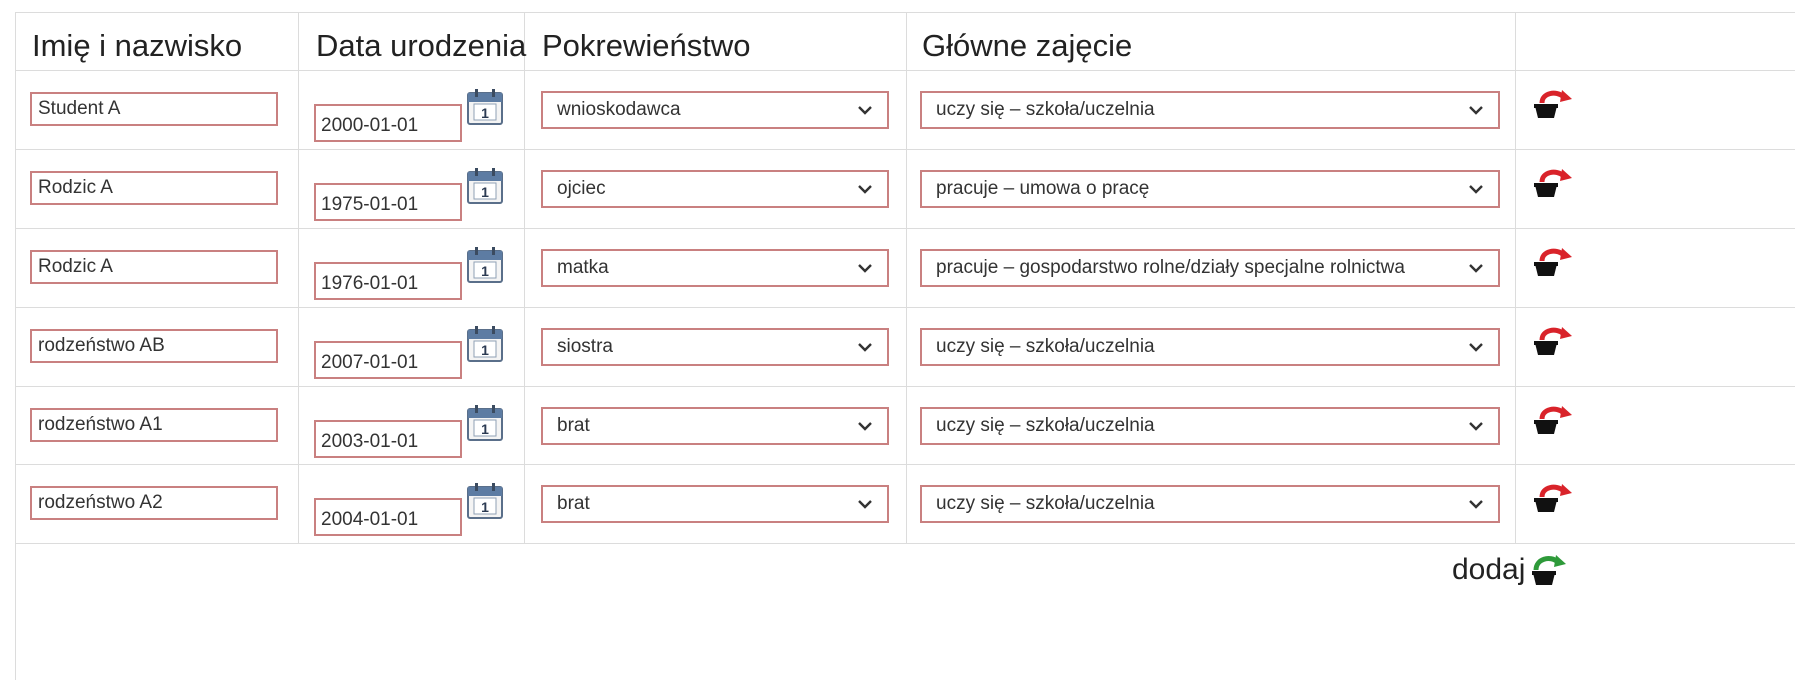 The width and height of the screenshot is (1795, 680). Describe the element at coordinates (1210, 189) in the screenshot. I see `occupation-select: pracuje – umowa o pracę` at that location.